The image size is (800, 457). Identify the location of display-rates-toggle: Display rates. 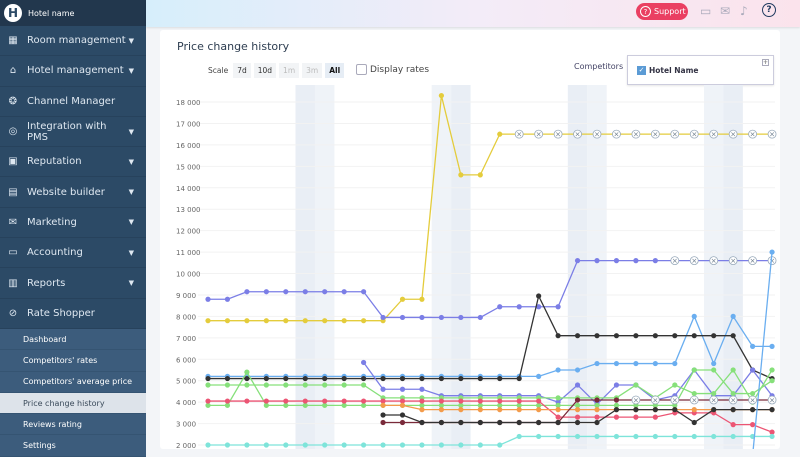
(392, 69).